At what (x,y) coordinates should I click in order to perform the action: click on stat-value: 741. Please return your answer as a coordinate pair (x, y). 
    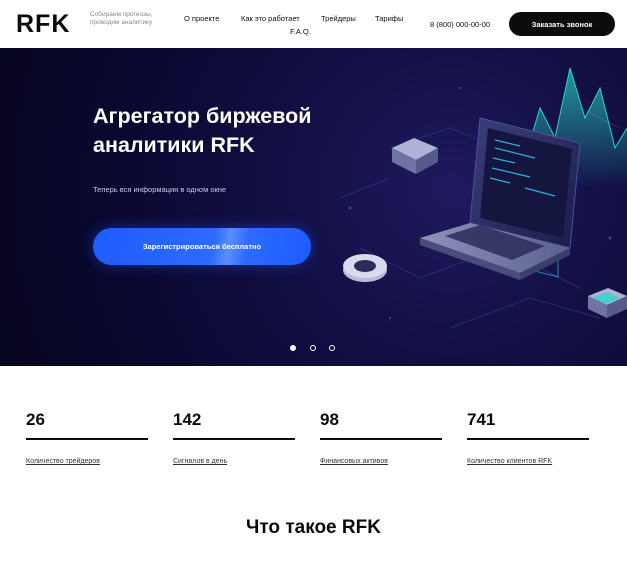
    Looking at the image, I should click on (481, 419).